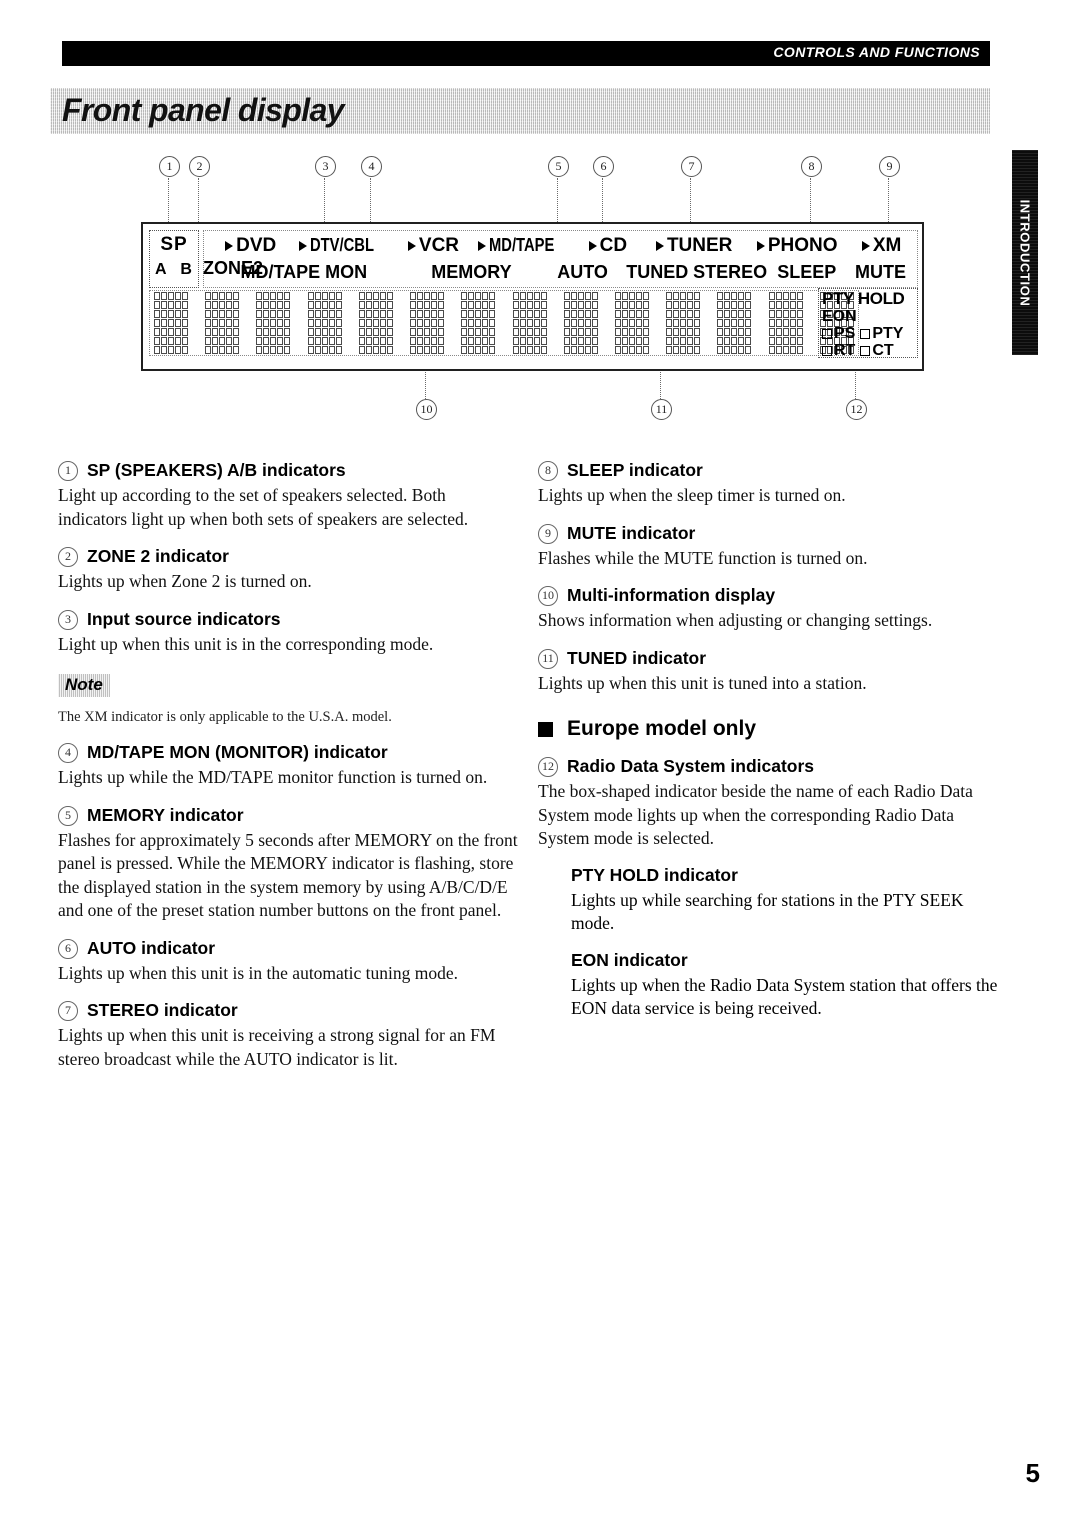 This screenshot has height=1531, width=1080. Describe the element at coordinates (371, 166) in the screenshot. I see `callout-number: 4` at that location.